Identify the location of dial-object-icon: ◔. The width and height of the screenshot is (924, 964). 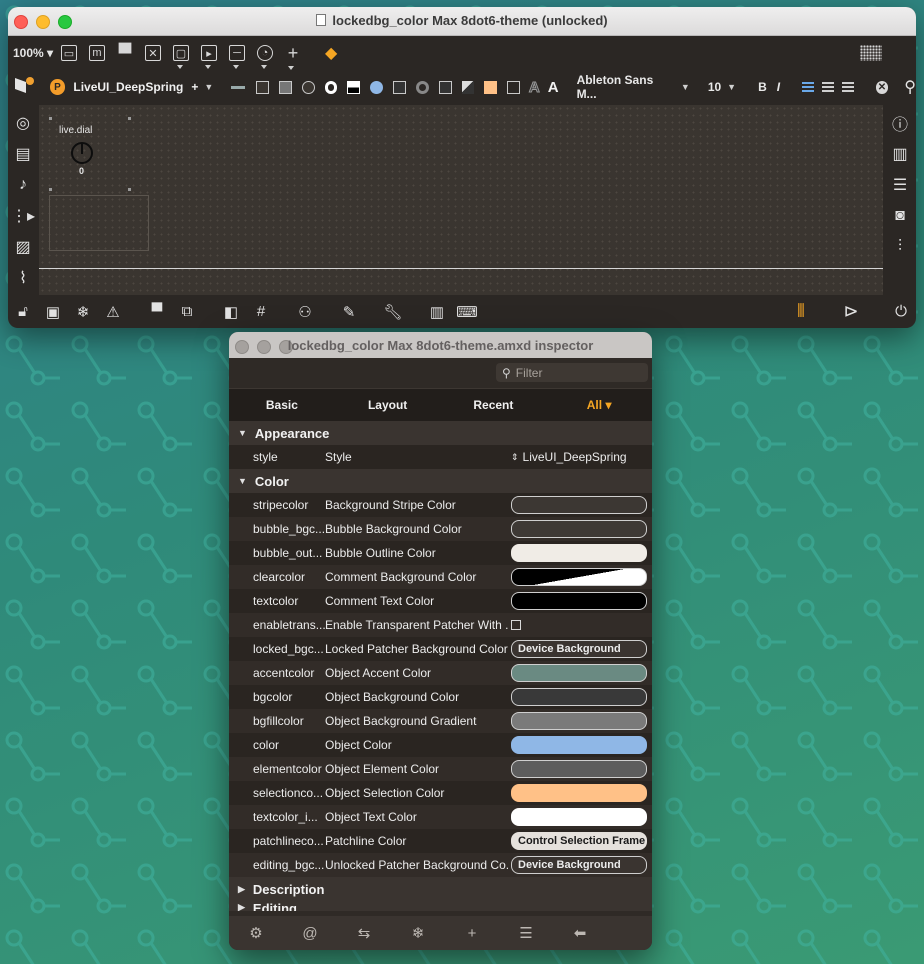
(265, 57).